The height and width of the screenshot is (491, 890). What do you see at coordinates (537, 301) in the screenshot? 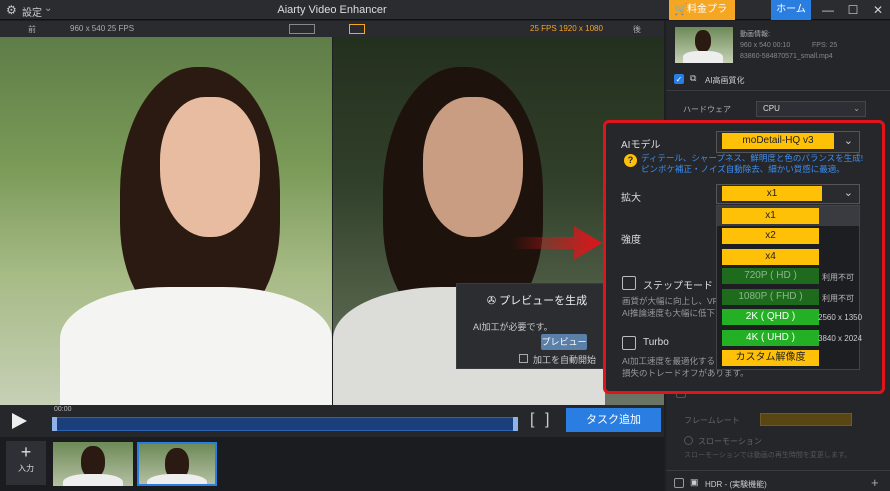
I see `preview-panel-title: ✇ プレビューを生成` at bounding box center [537, 301].